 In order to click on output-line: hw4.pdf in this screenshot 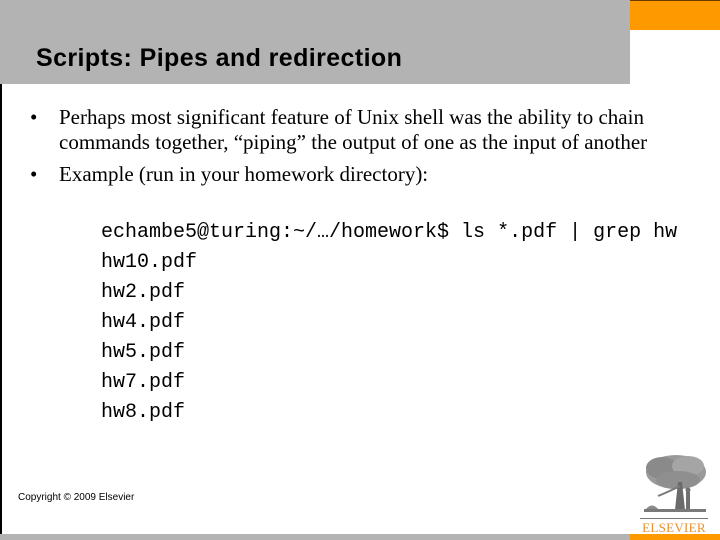, I will do `click(143, 322)`.